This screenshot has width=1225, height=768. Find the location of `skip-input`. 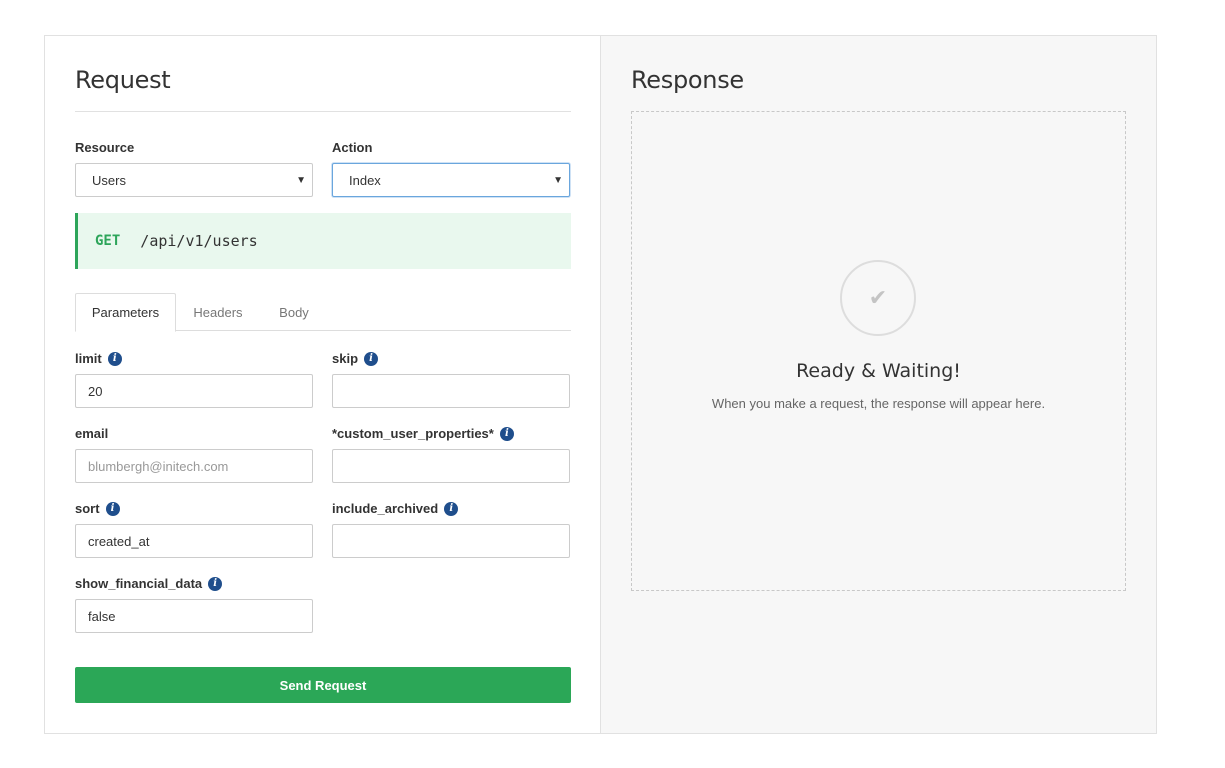

skip-input is located at coordinates (451, 391).